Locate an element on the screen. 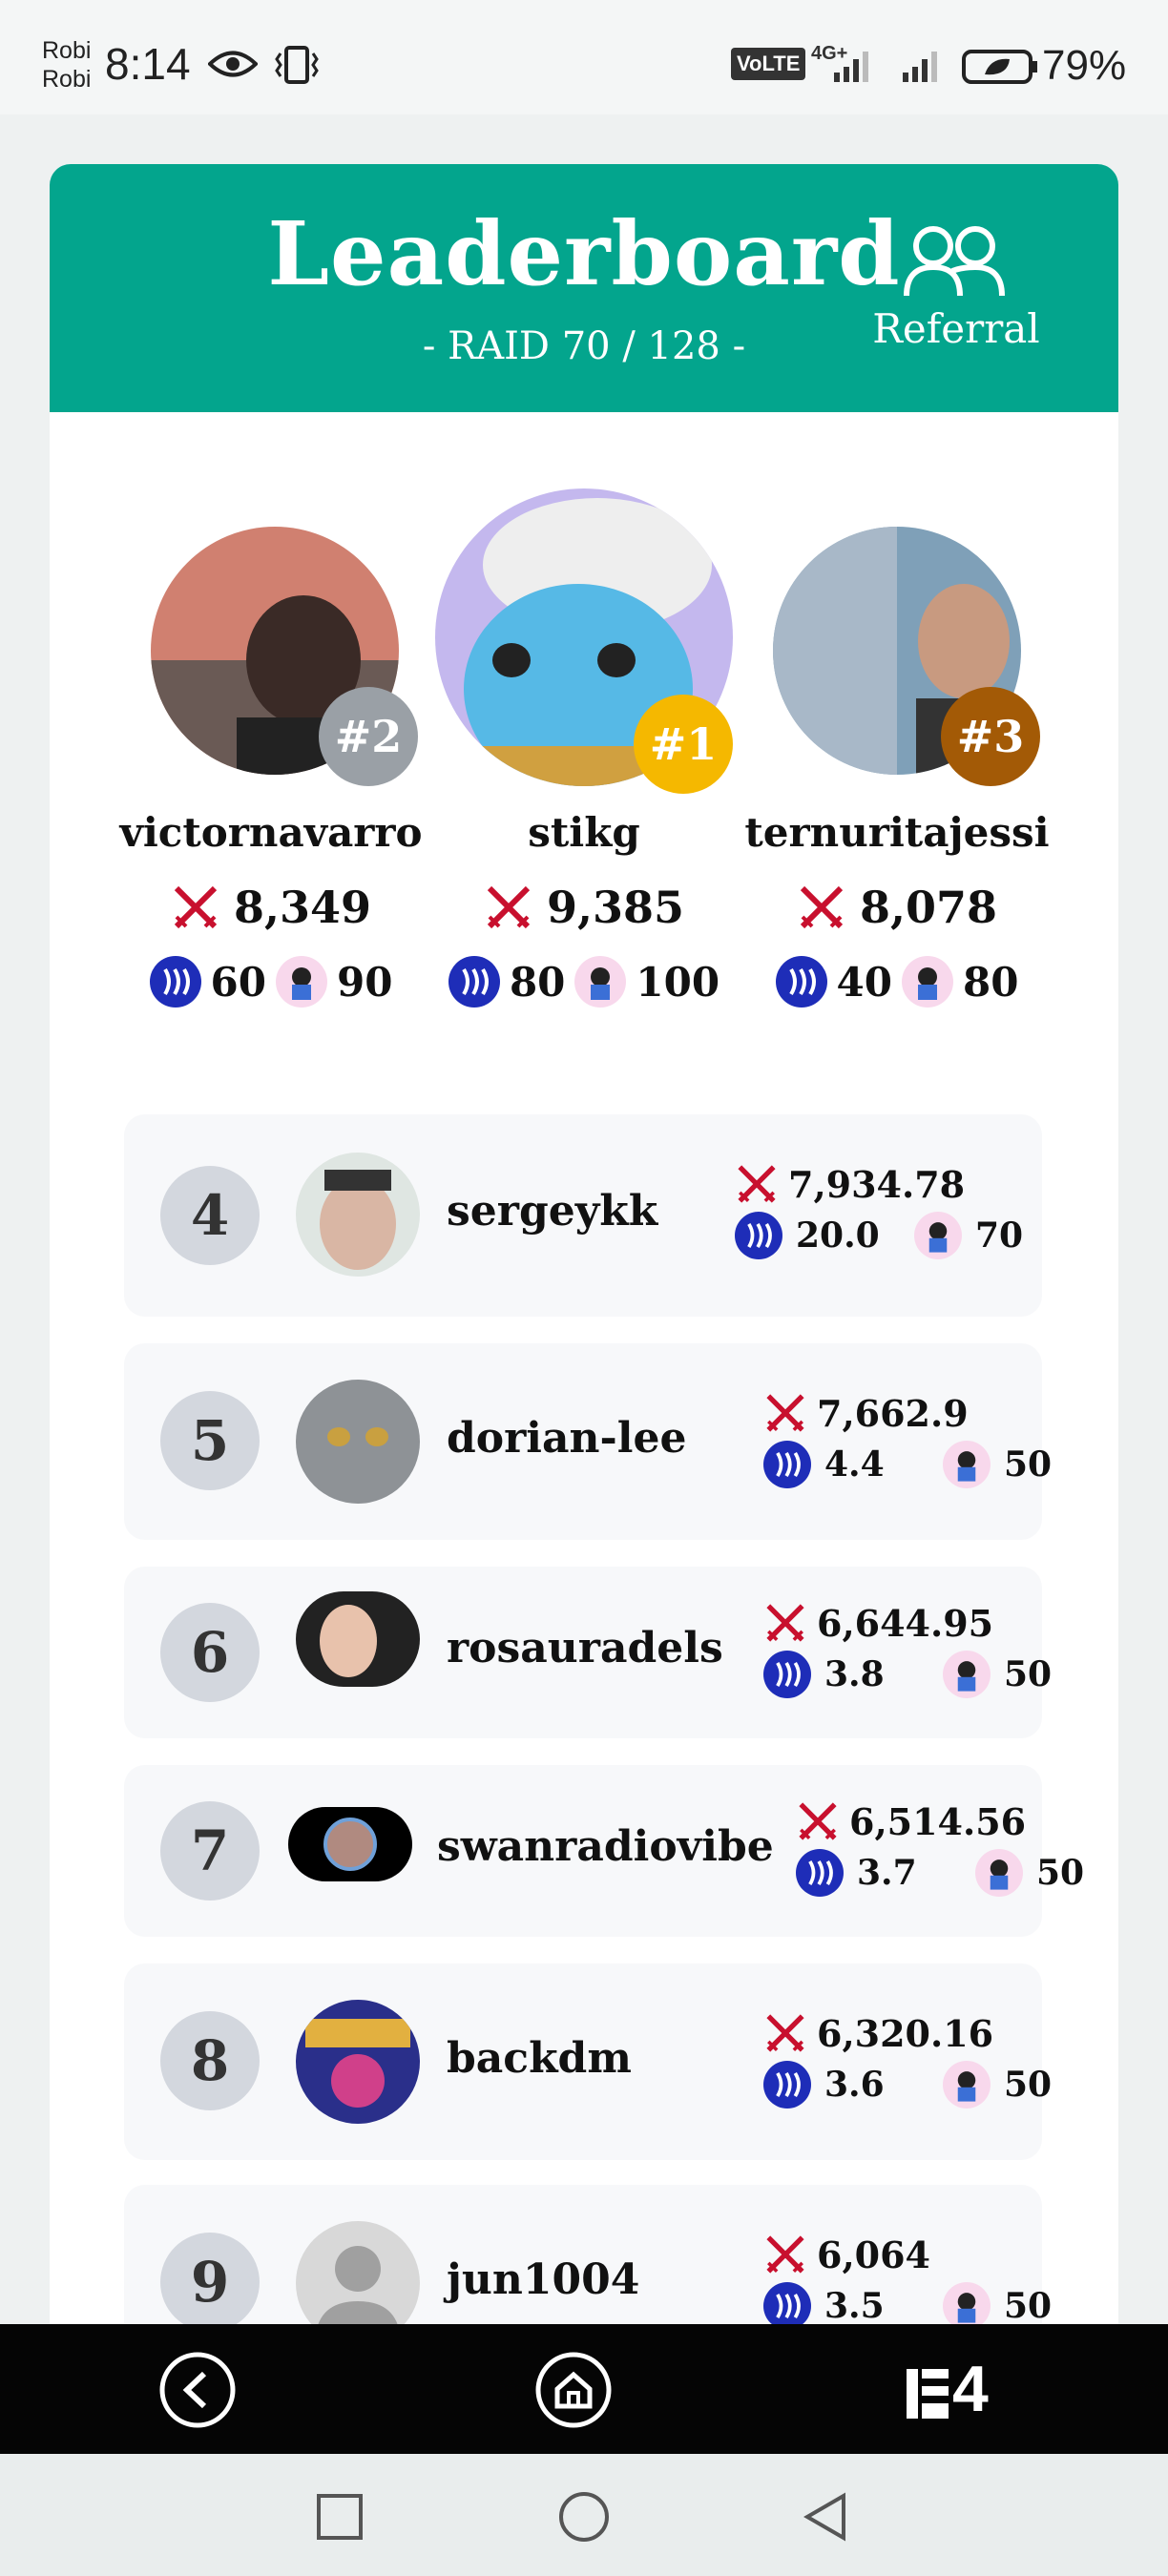 Image resolution: width=1168 pixels, height=2576 pixels. sp-value: 3.6 is located at coordinates (854, 2085).